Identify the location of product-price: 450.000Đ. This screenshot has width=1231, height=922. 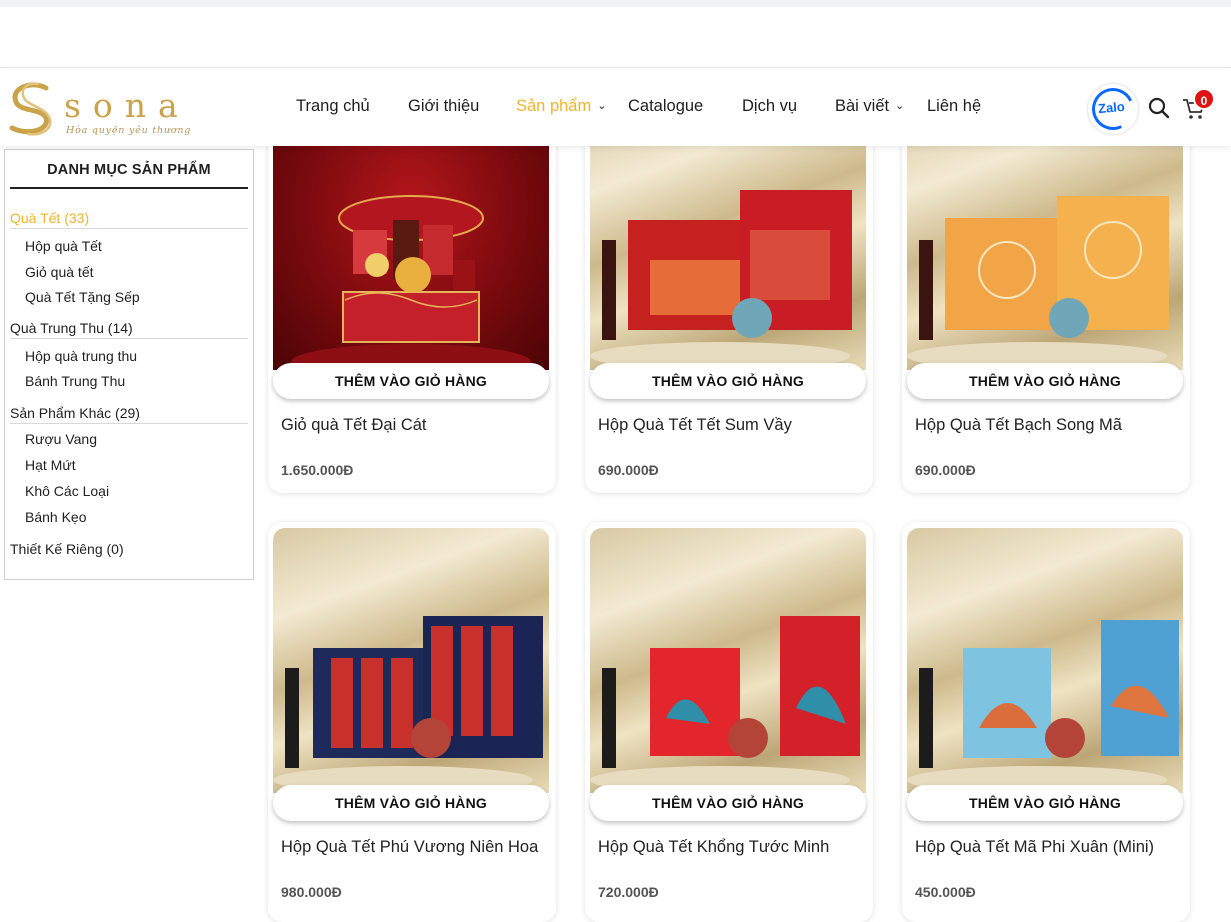
(945, 892).